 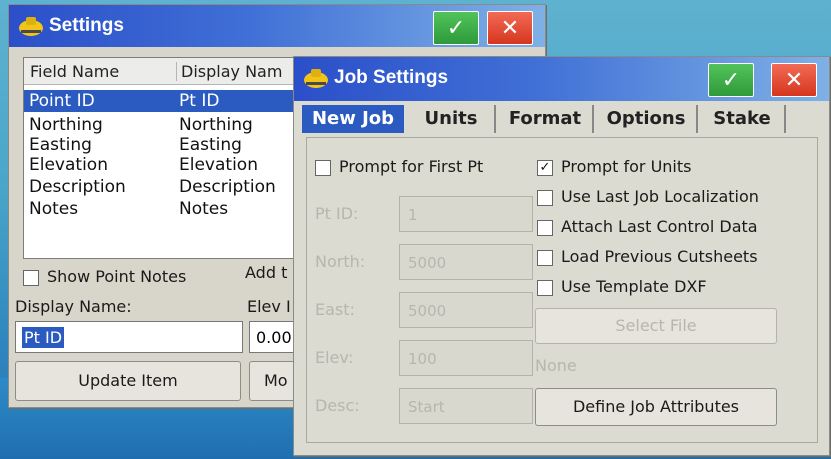 What do you see at coordinates (743, 119) in the screenshot?
I see `tab-stake: Stake` at bounding box center [743, 119].